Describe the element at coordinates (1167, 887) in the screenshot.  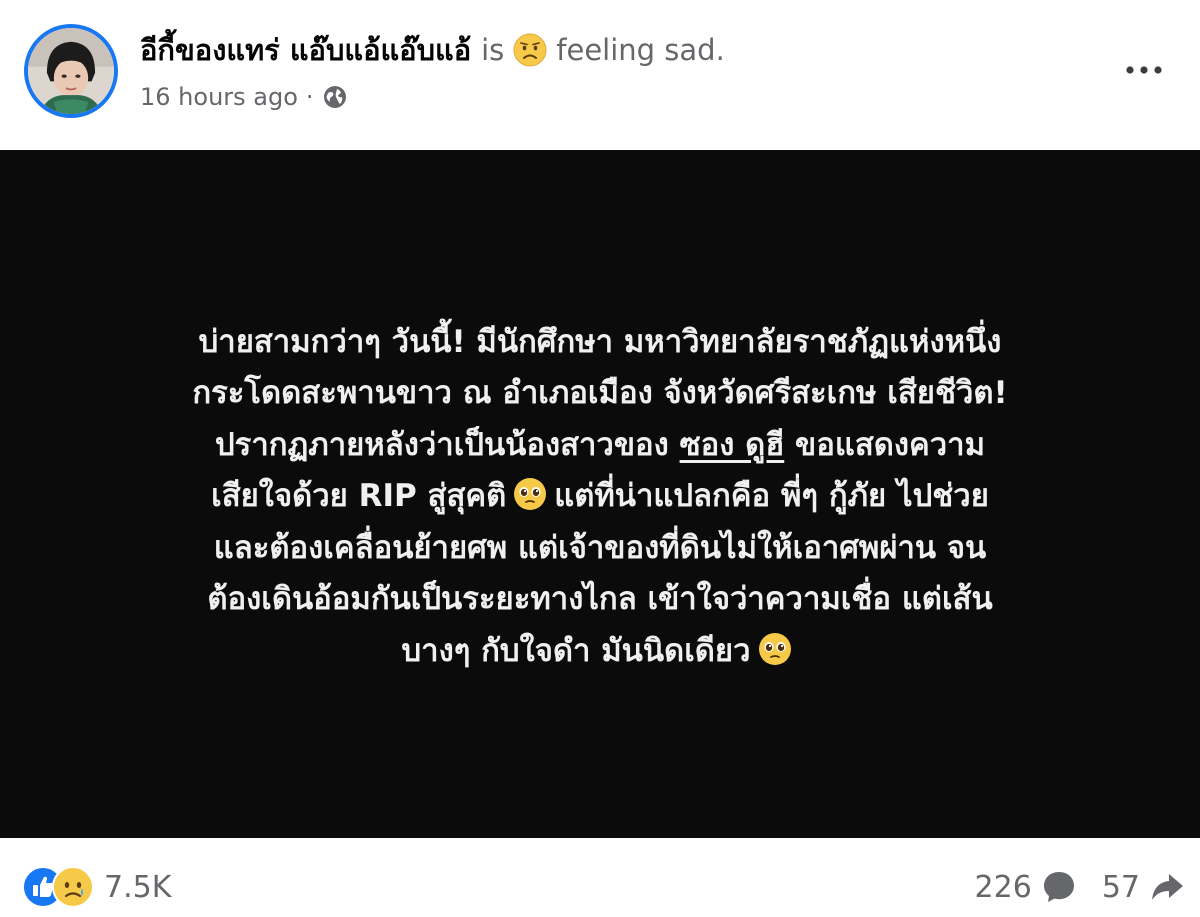
I see `share-icon` at that location.